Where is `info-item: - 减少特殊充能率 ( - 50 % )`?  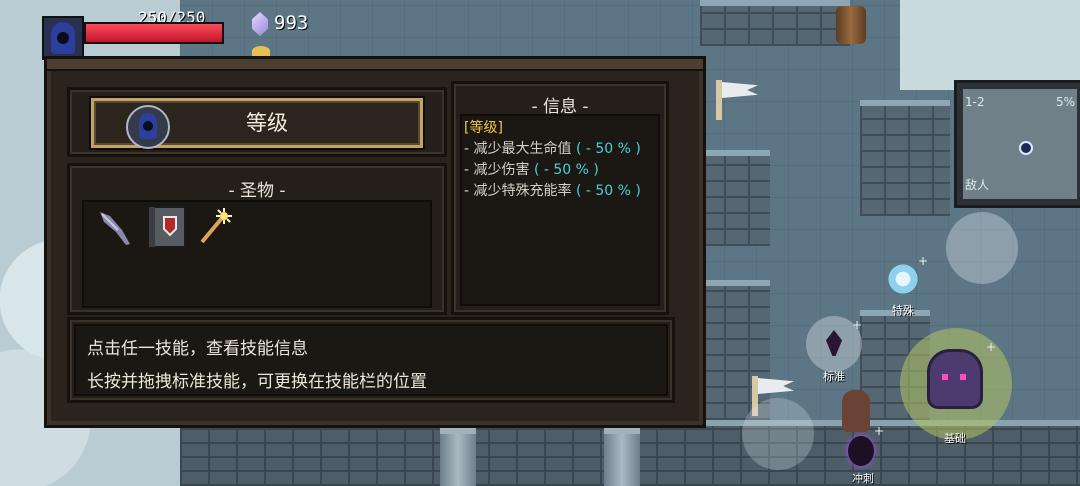
info-item: - 减少特殊充能率 ( - 50 % ) is located at coordinates (552, 191).